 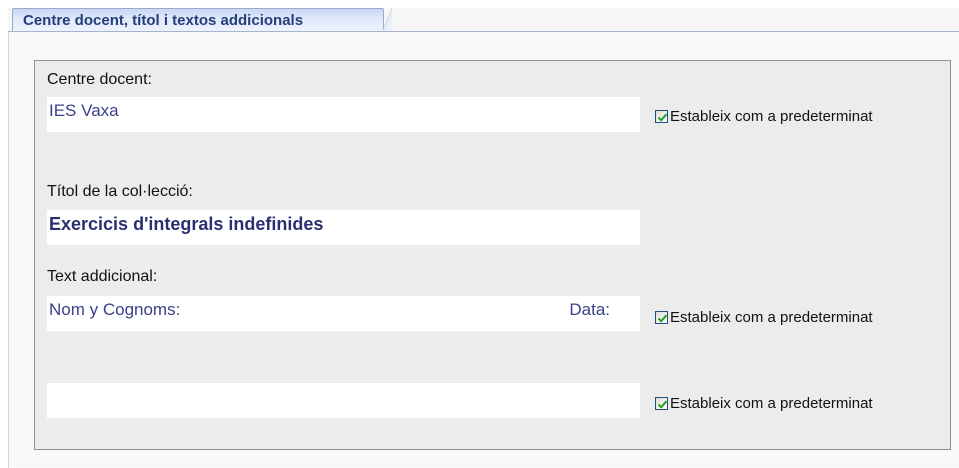 I want to click on text-addicional-default-checkbox, so click(x=661, y=317).